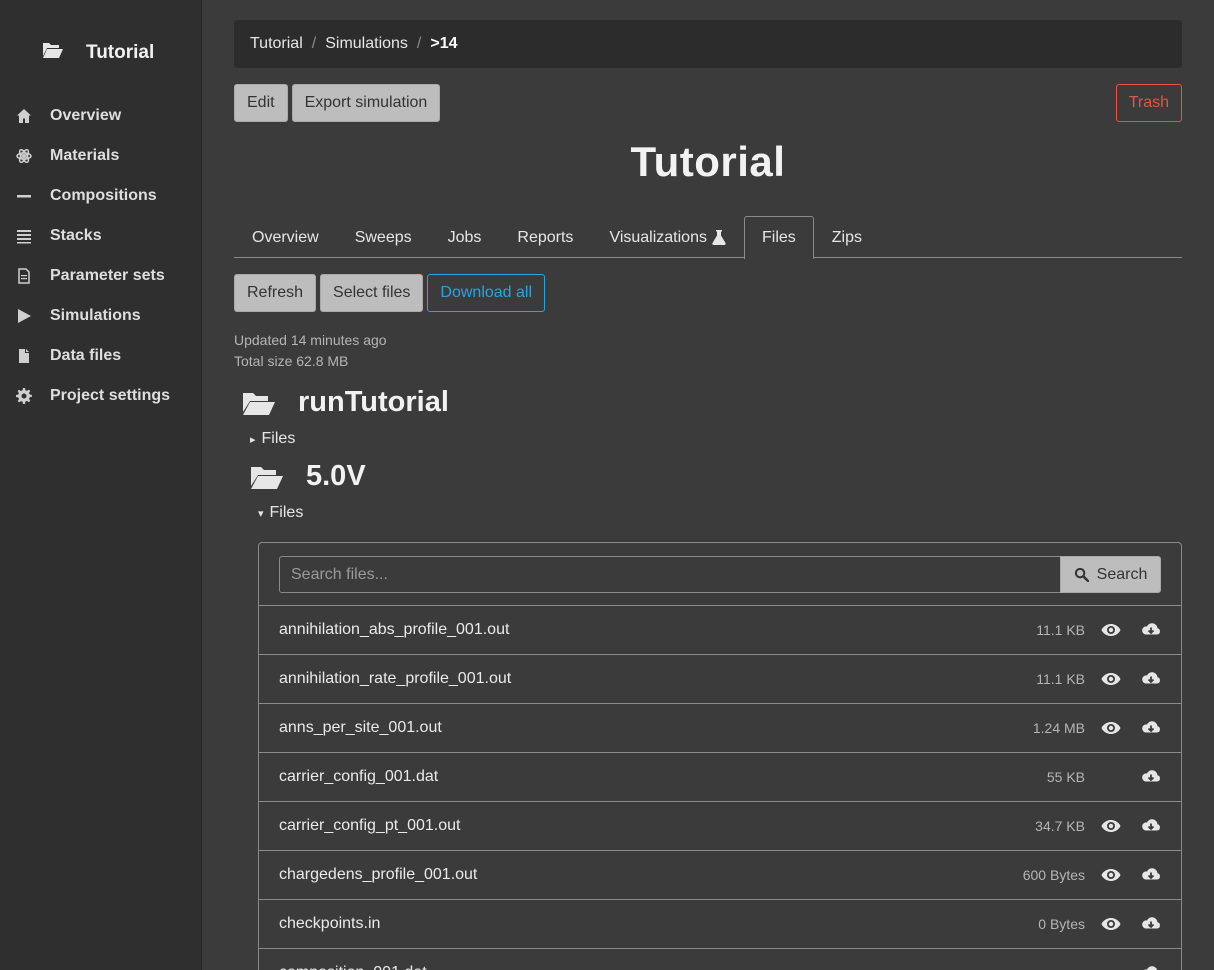 This screenshot has width=1214, height=970. I want to click on sidebar-item-label: Materials, so click(85, 155).